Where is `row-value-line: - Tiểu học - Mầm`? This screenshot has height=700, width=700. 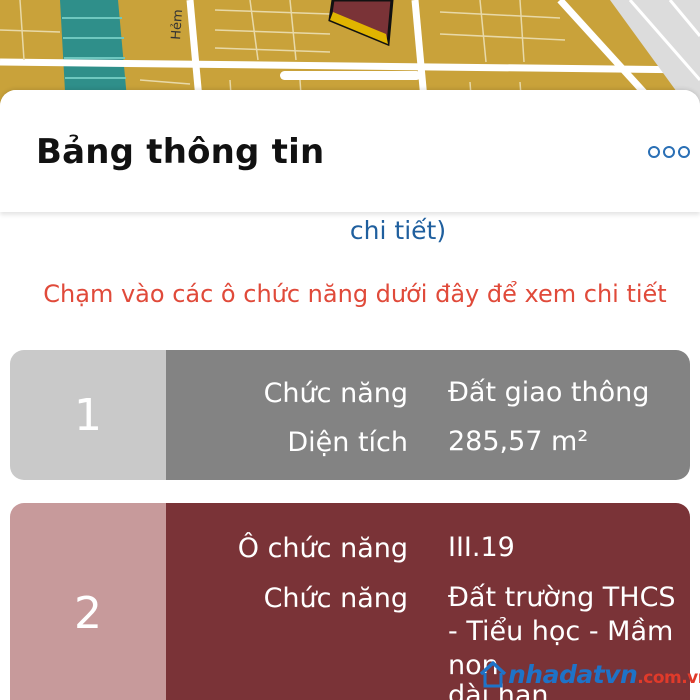 row-value-line: - Tiểu học - Mầm is located at coordinates (561, 631).